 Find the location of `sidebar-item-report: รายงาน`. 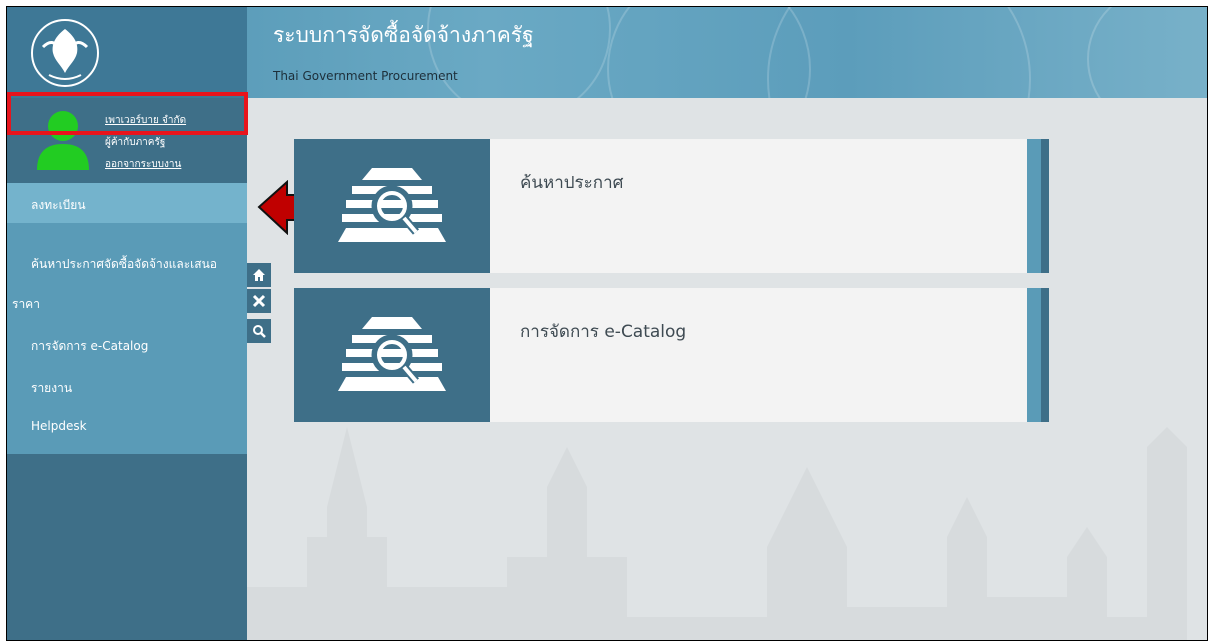

sidebar-item-report: รายงาน is located at coordinates (51, 388).